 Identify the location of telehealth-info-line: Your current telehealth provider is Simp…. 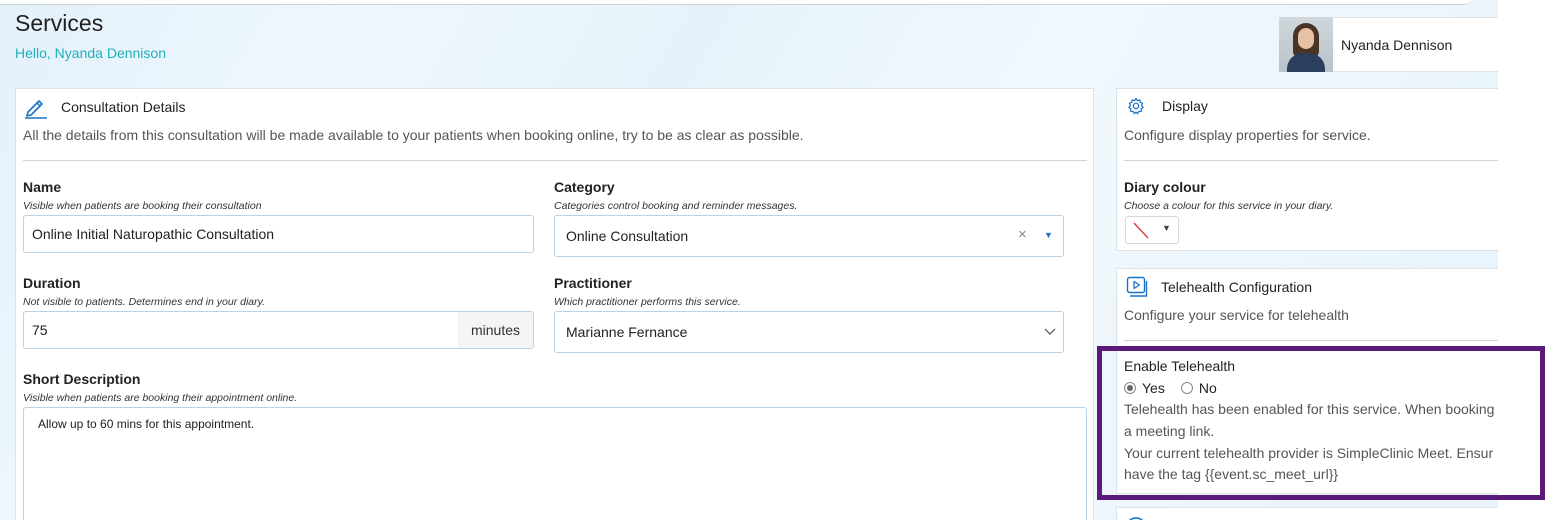
(1309, 453).